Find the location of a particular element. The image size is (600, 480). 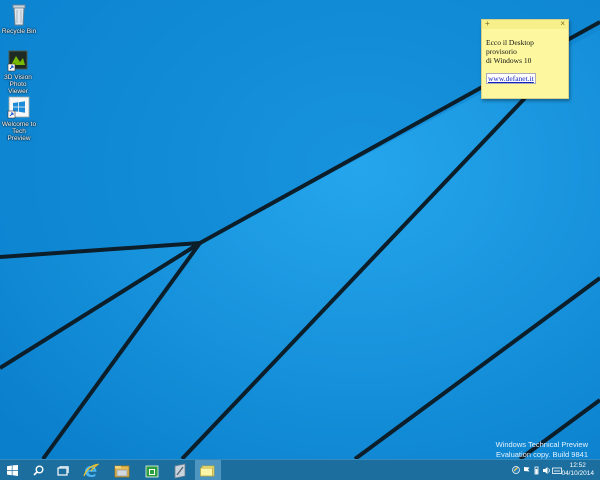

search-icon is located at coordinates (37, 470).